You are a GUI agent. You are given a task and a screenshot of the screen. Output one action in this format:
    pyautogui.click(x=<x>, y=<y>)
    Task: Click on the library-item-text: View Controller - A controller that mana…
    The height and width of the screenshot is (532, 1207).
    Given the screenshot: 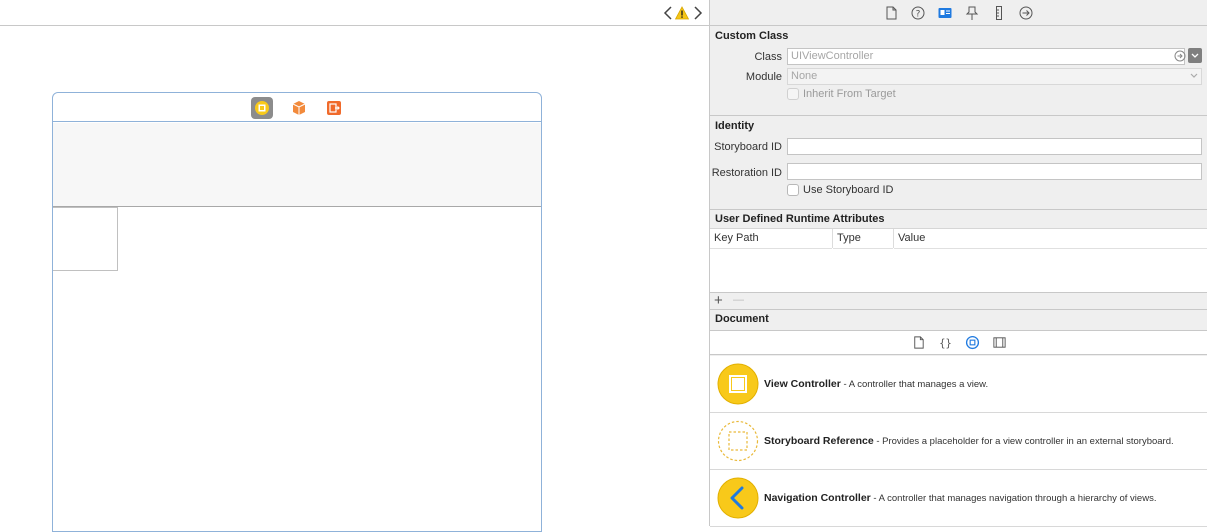 What is the action you would take?
    pyautogui.click(x=876, y=384)
    